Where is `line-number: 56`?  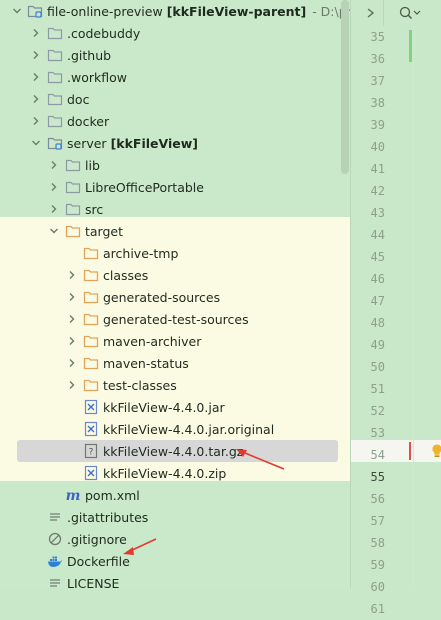
line-number: 56 is located at coordinates (377, 499).